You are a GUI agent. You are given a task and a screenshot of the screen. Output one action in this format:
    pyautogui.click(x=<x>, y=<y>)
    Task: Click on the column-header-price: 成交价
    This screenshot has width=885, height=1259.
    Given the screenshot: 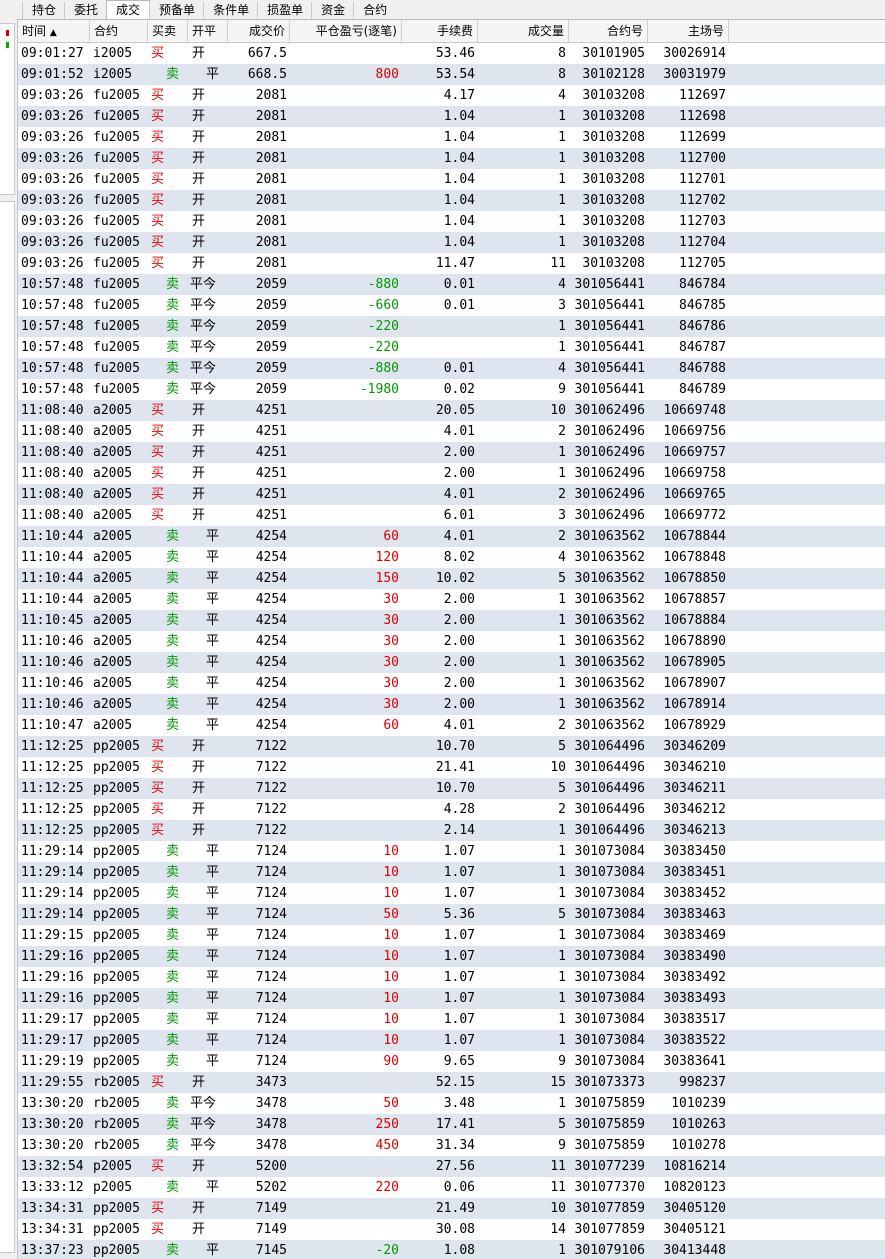 What is the action you would take?
    pyautogui.click(x=259, y=31)
    